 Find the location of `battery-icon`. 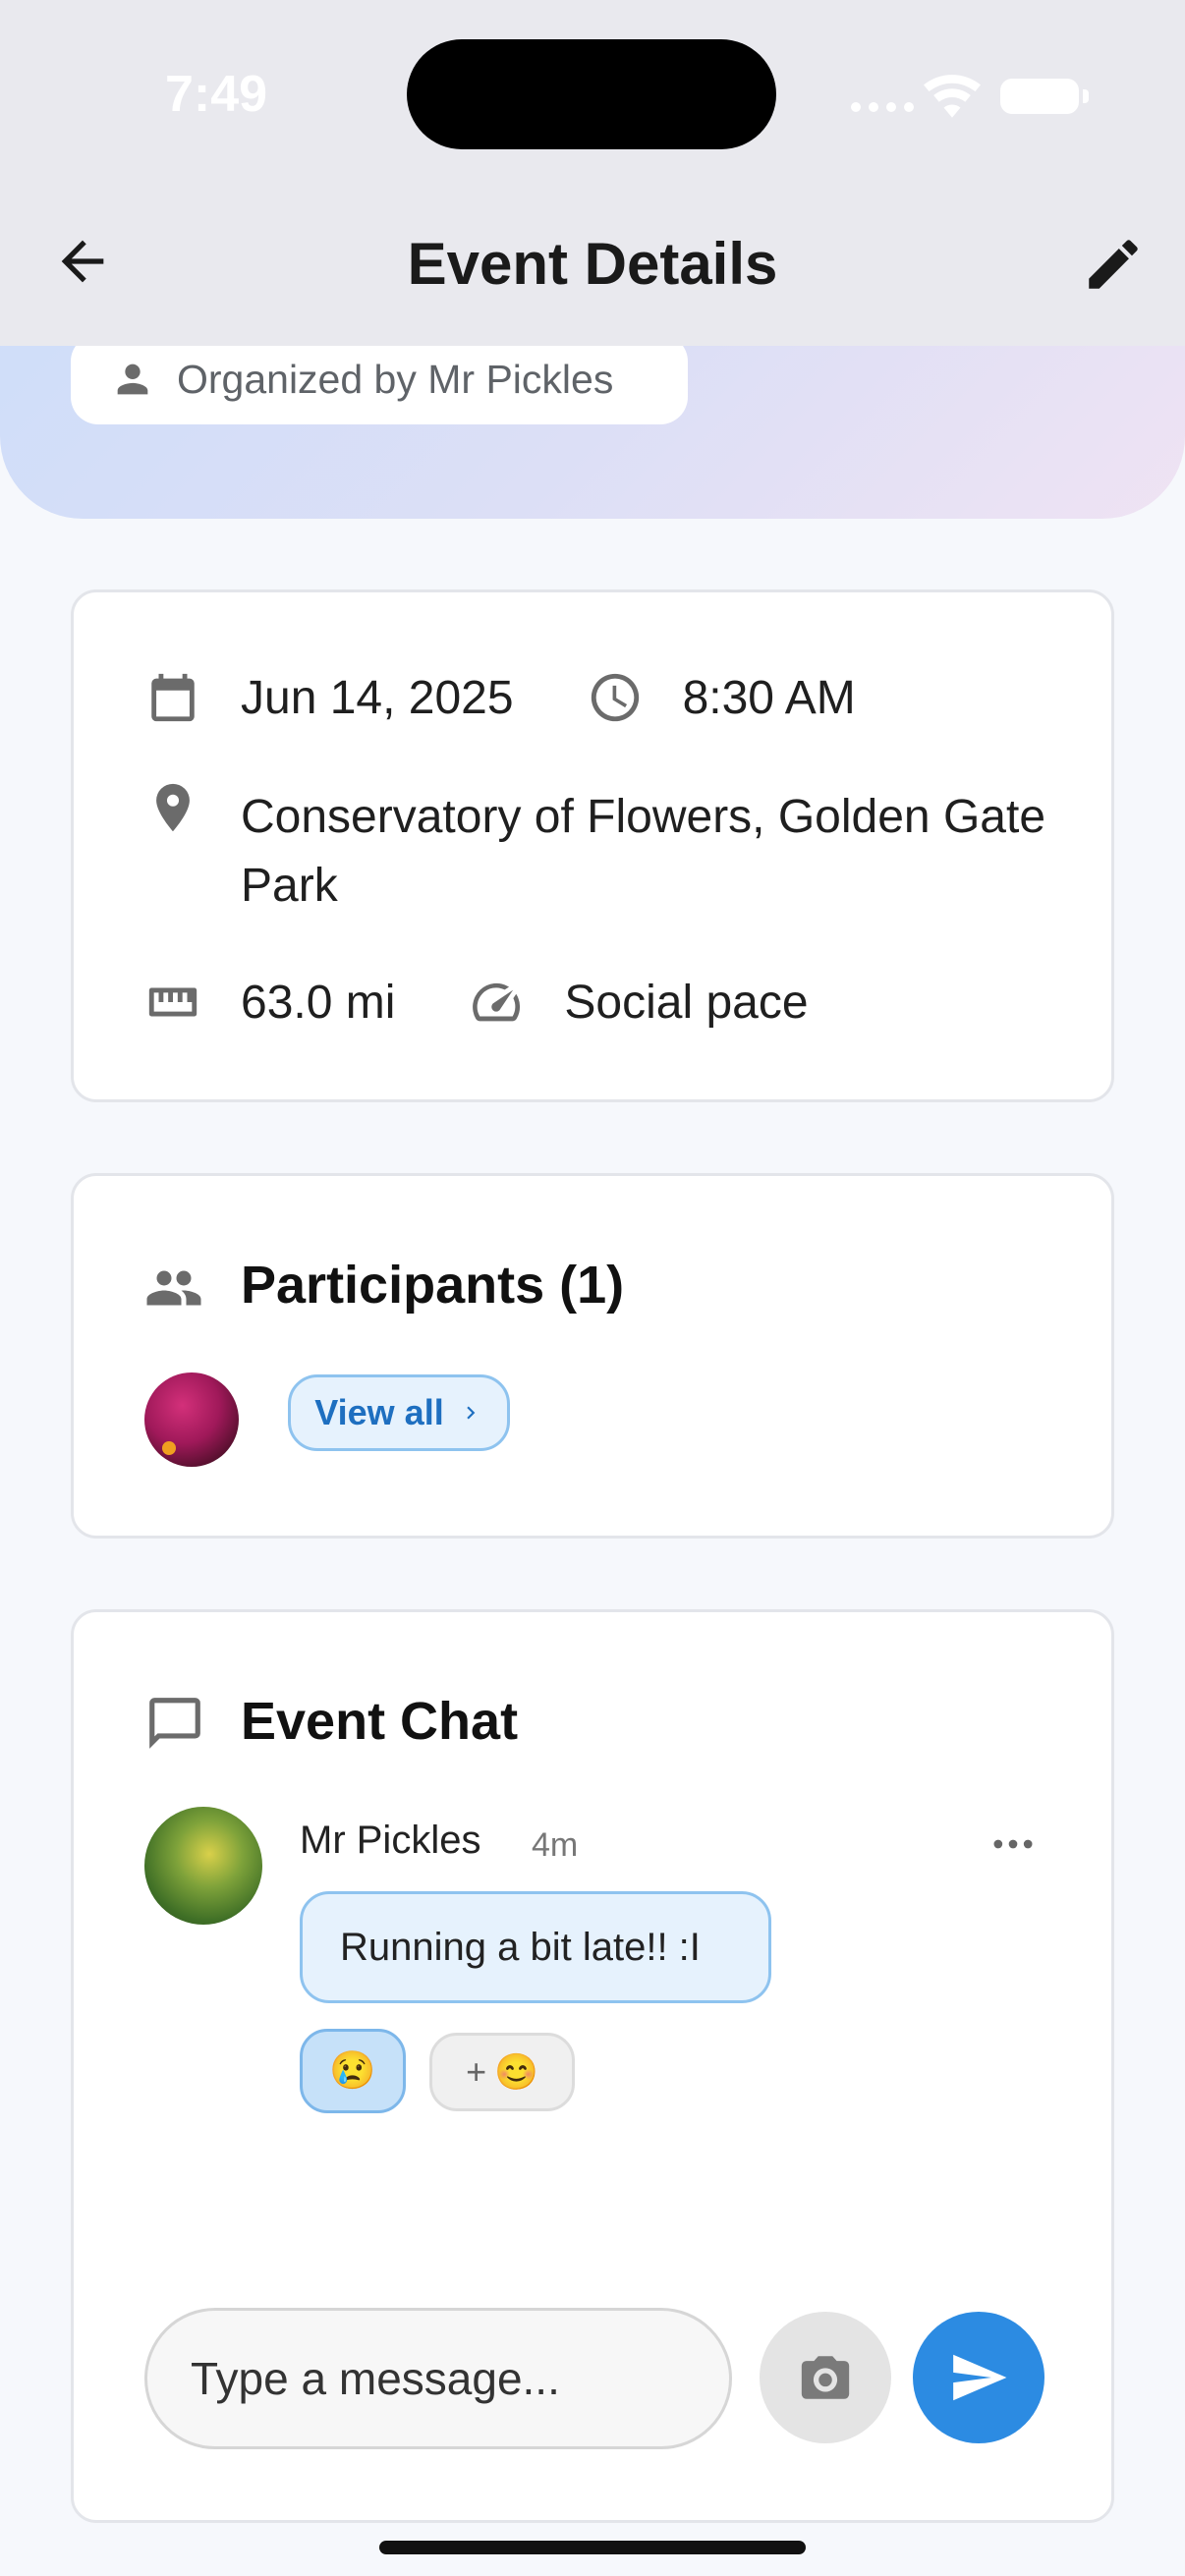

battery-icon is located at coordinates (1045, 96).